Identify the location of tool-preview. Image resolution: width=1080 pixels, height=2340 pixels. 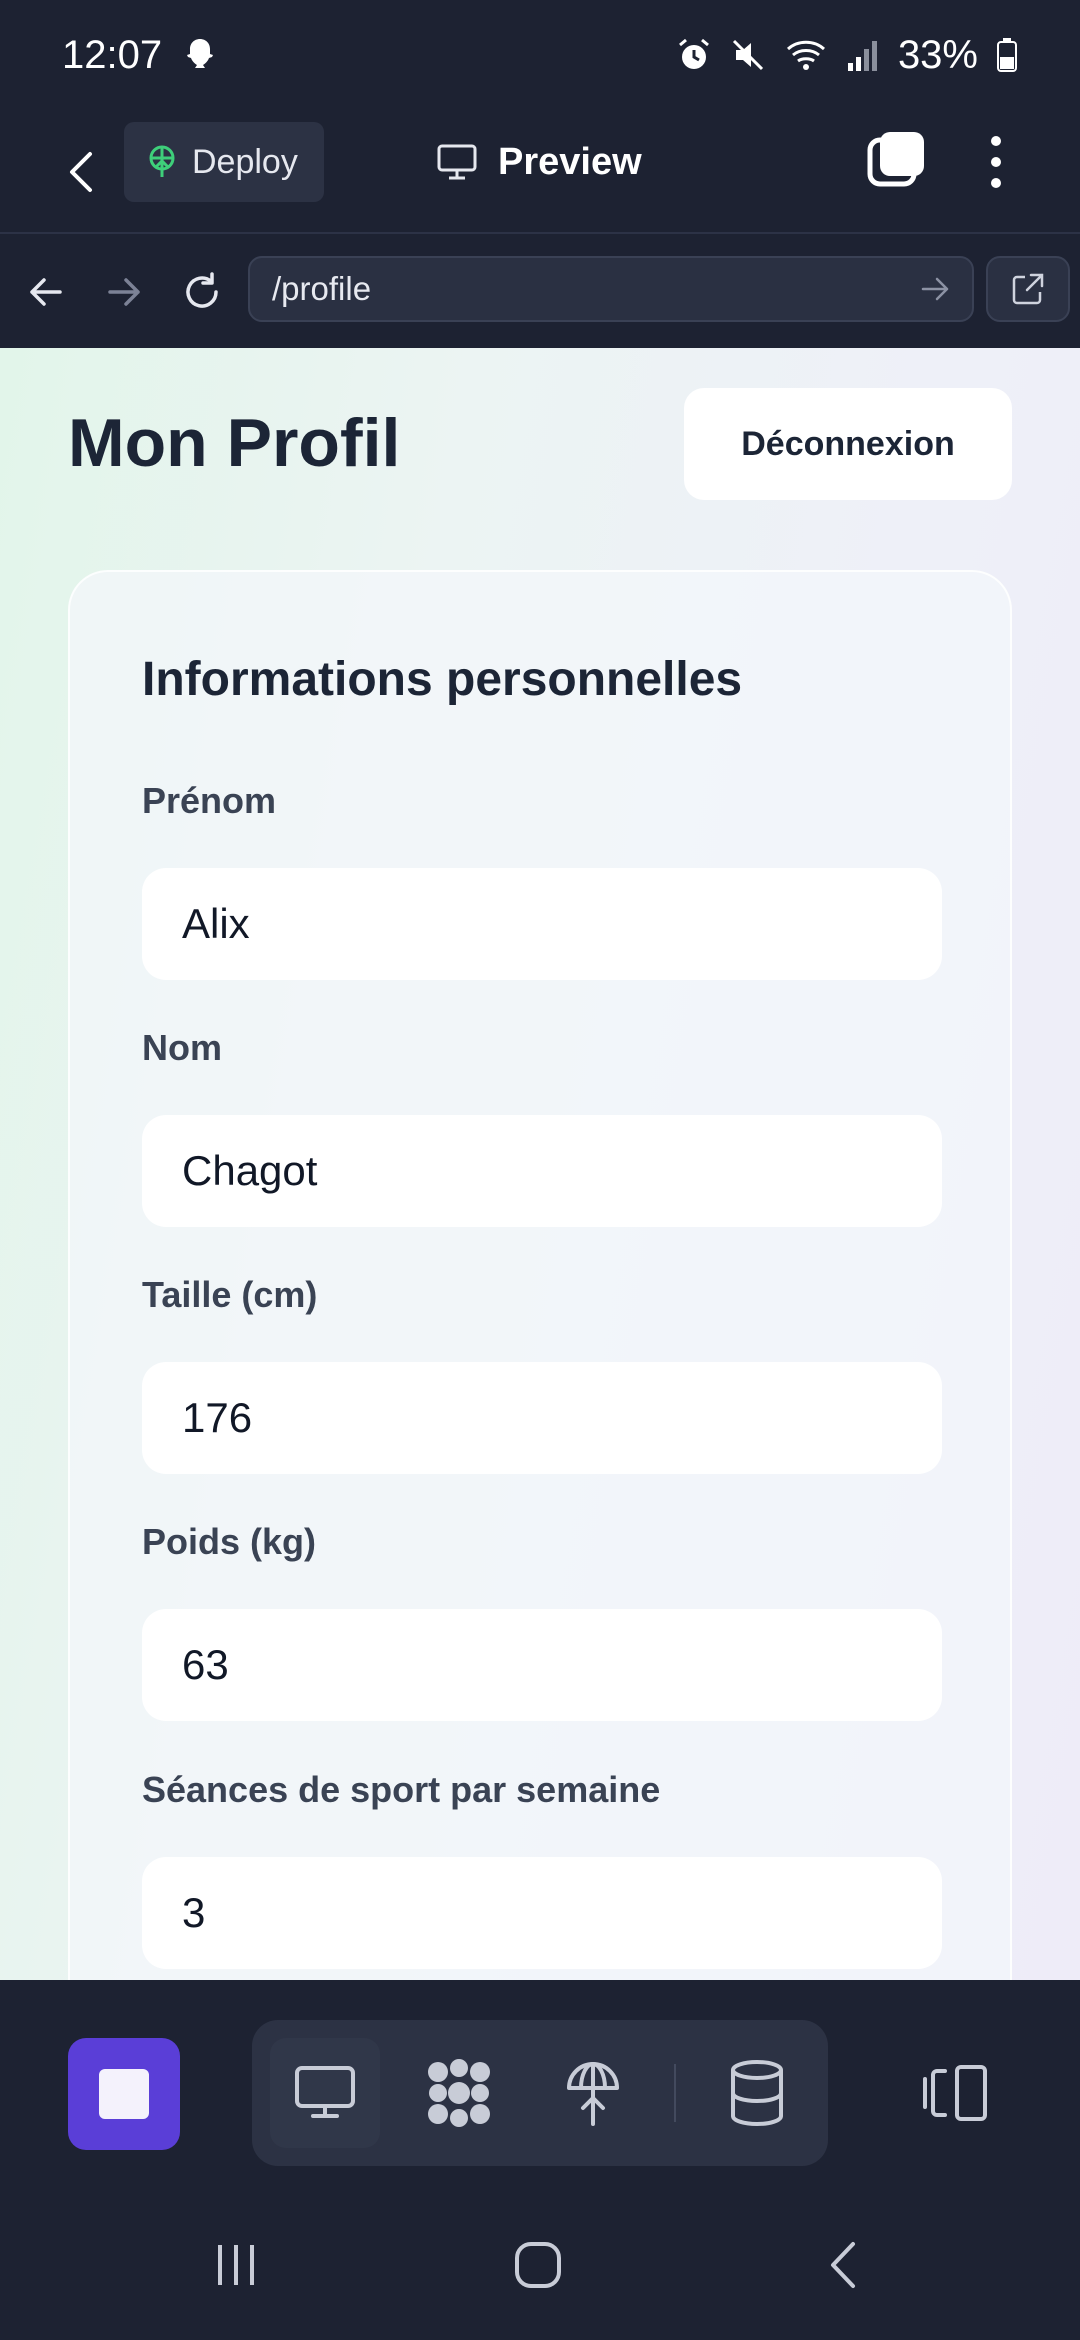
(325, 2093).